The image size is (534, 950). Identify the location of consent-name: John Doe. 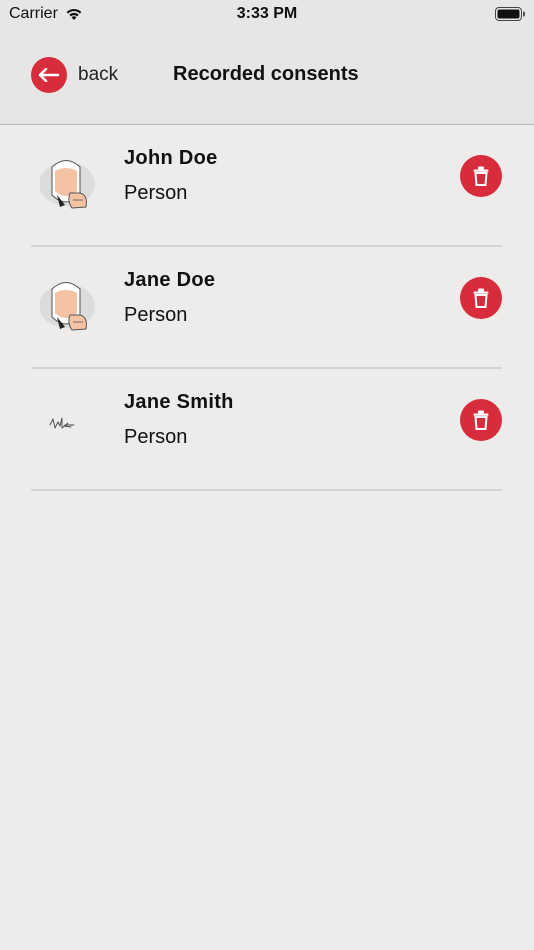
(171, 158).